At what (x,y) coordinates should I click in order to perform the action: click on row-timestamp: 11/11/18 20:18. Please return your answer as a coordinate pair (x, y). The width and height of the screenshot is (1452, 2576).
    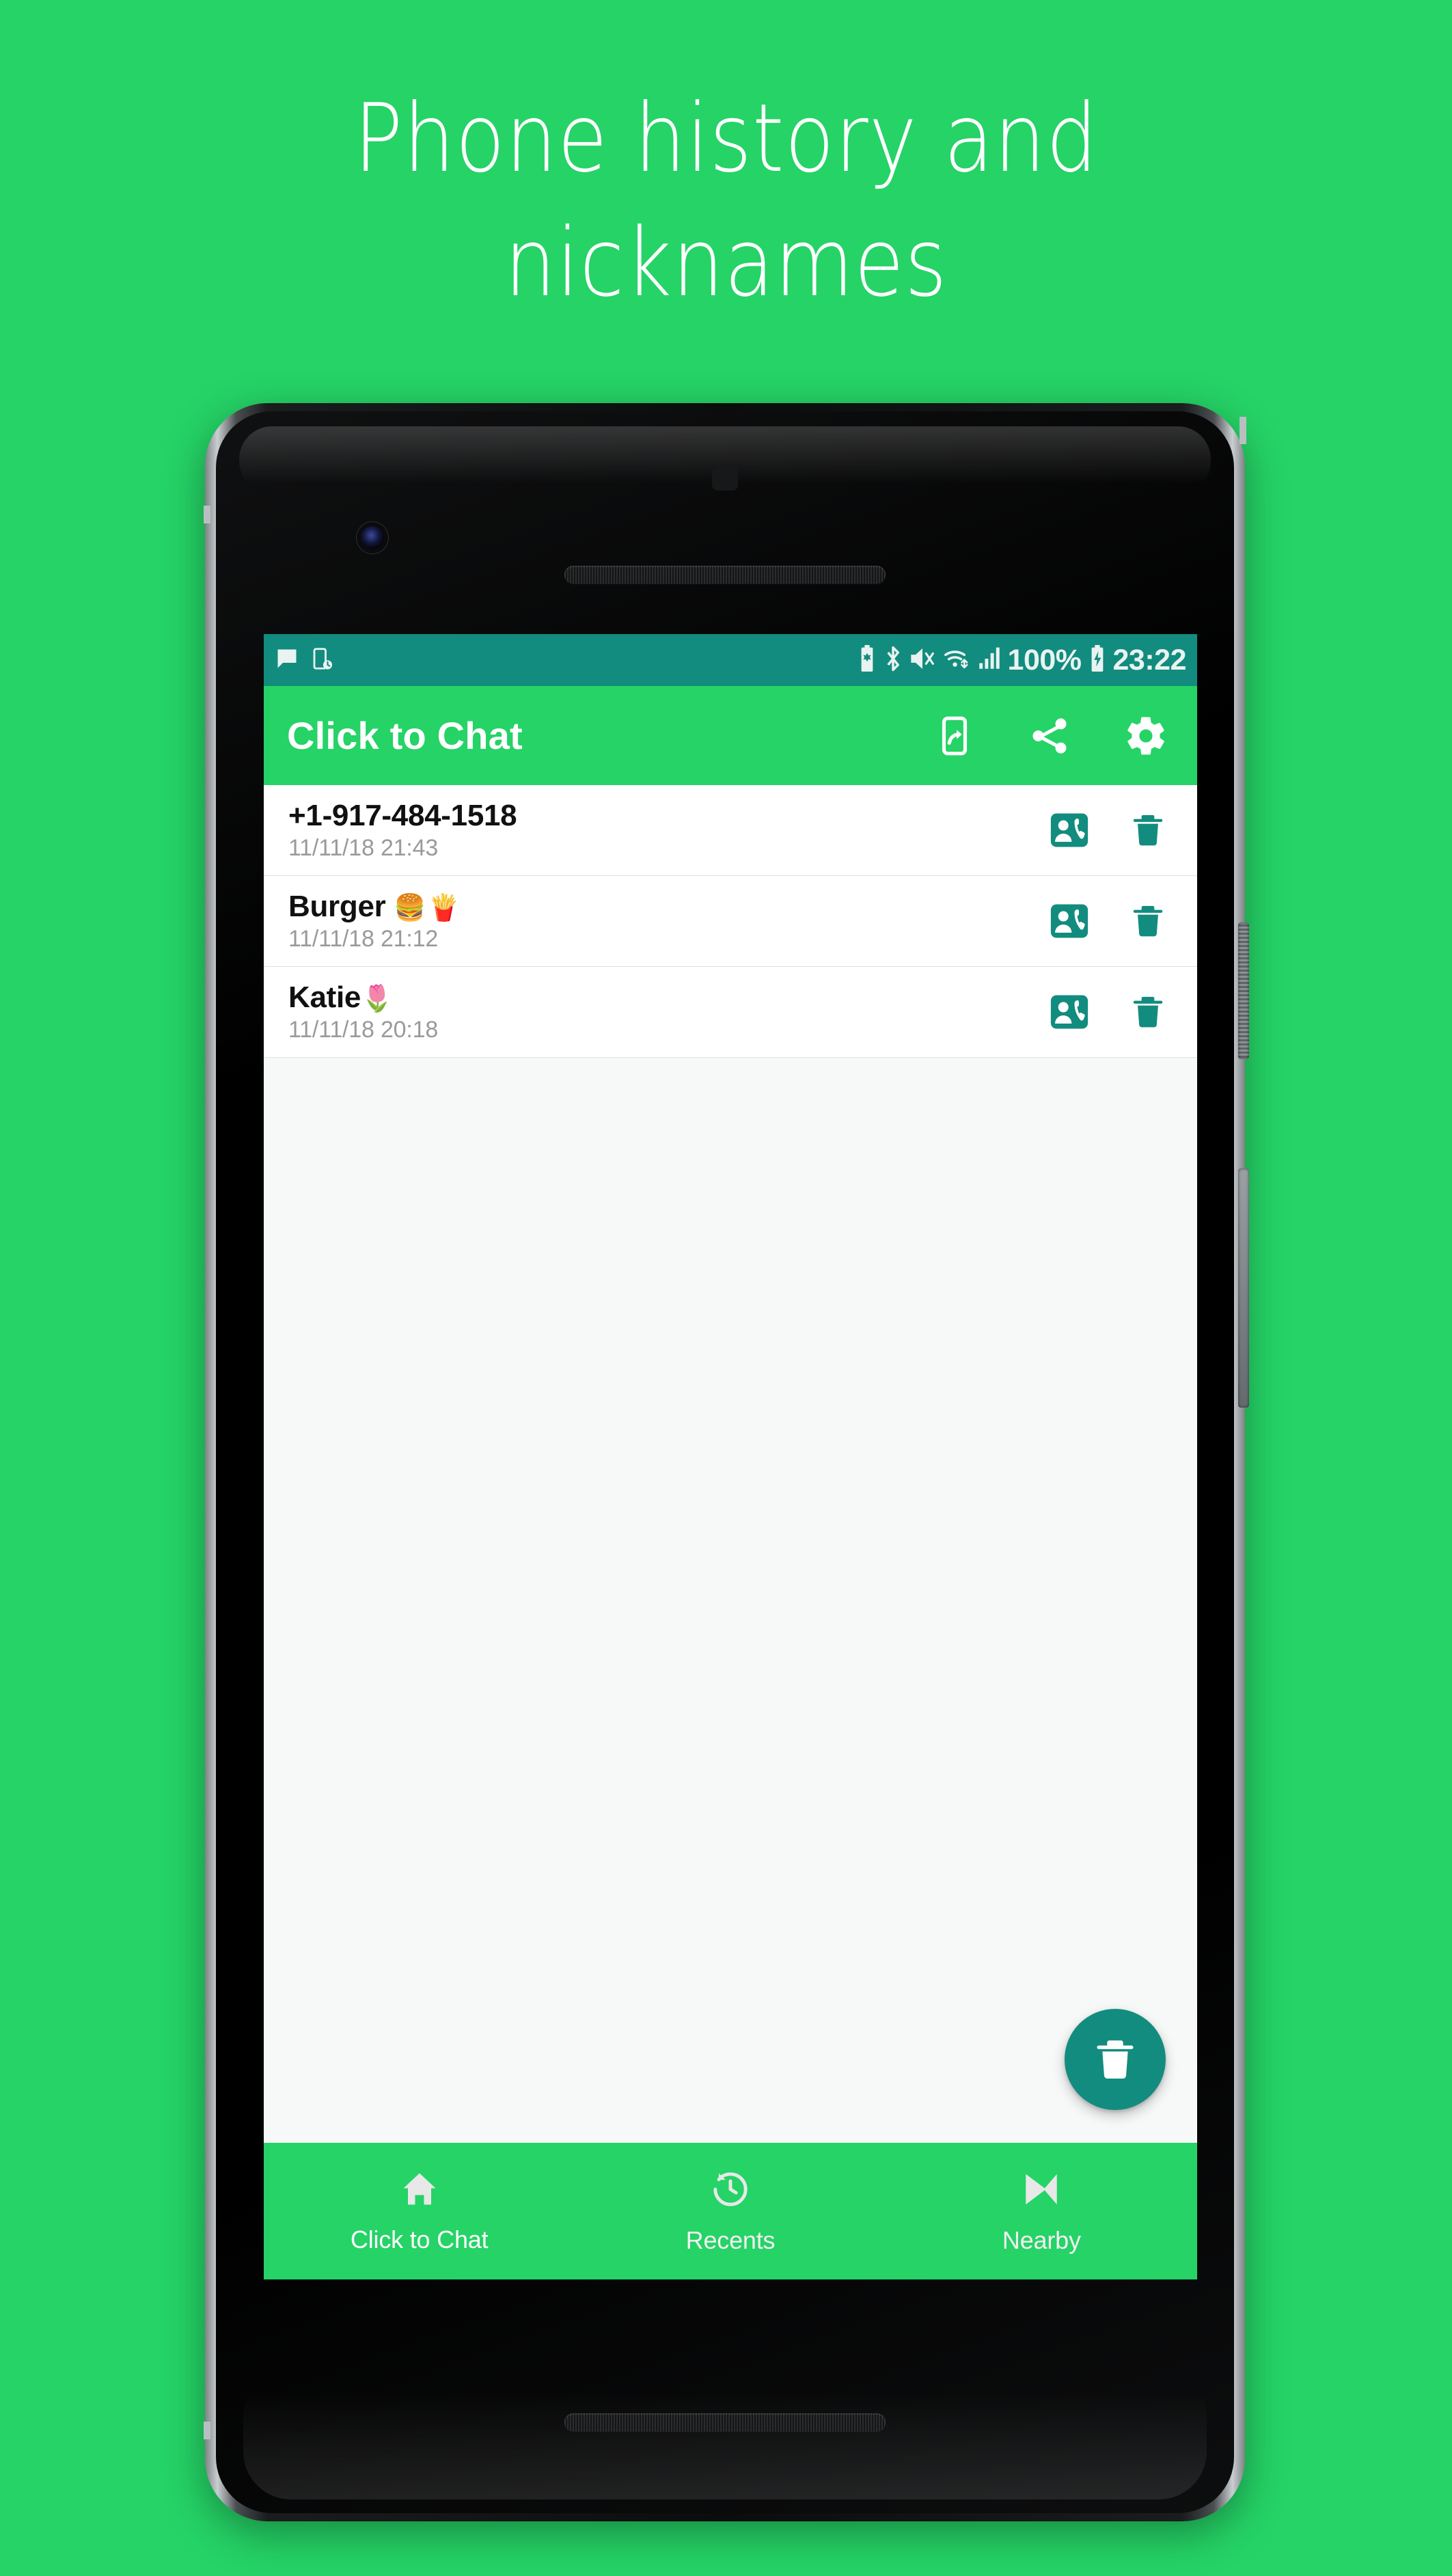
    Looking at the image, I should click on (363, 1030).